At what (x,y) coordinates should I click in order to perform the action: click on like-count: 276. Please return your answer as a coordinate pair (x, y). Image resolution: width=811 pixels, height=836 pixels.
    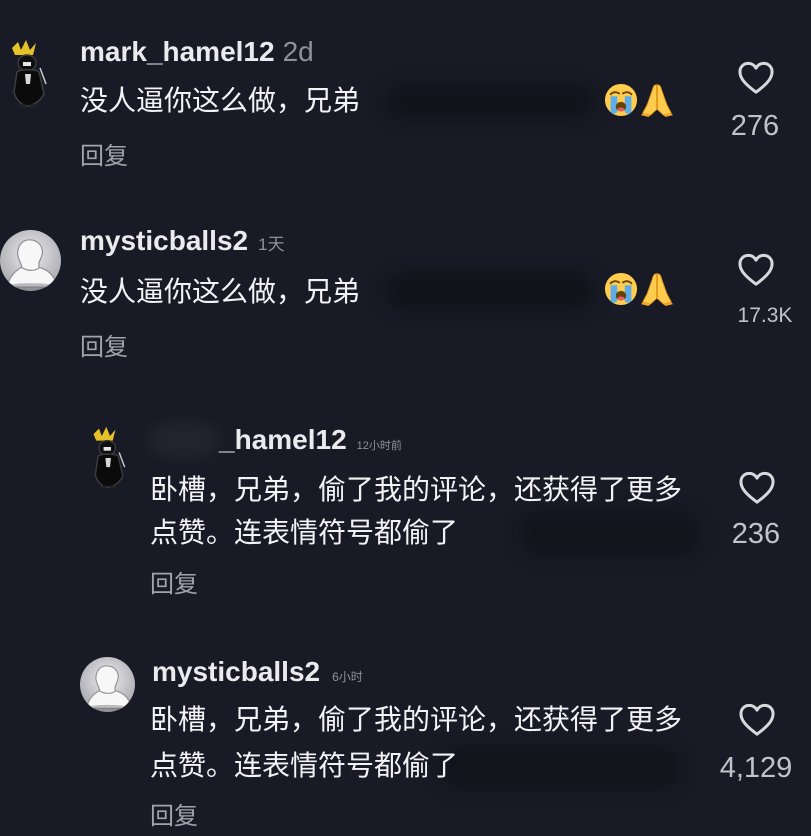
    Looking at the image, I should click on (755, 126).